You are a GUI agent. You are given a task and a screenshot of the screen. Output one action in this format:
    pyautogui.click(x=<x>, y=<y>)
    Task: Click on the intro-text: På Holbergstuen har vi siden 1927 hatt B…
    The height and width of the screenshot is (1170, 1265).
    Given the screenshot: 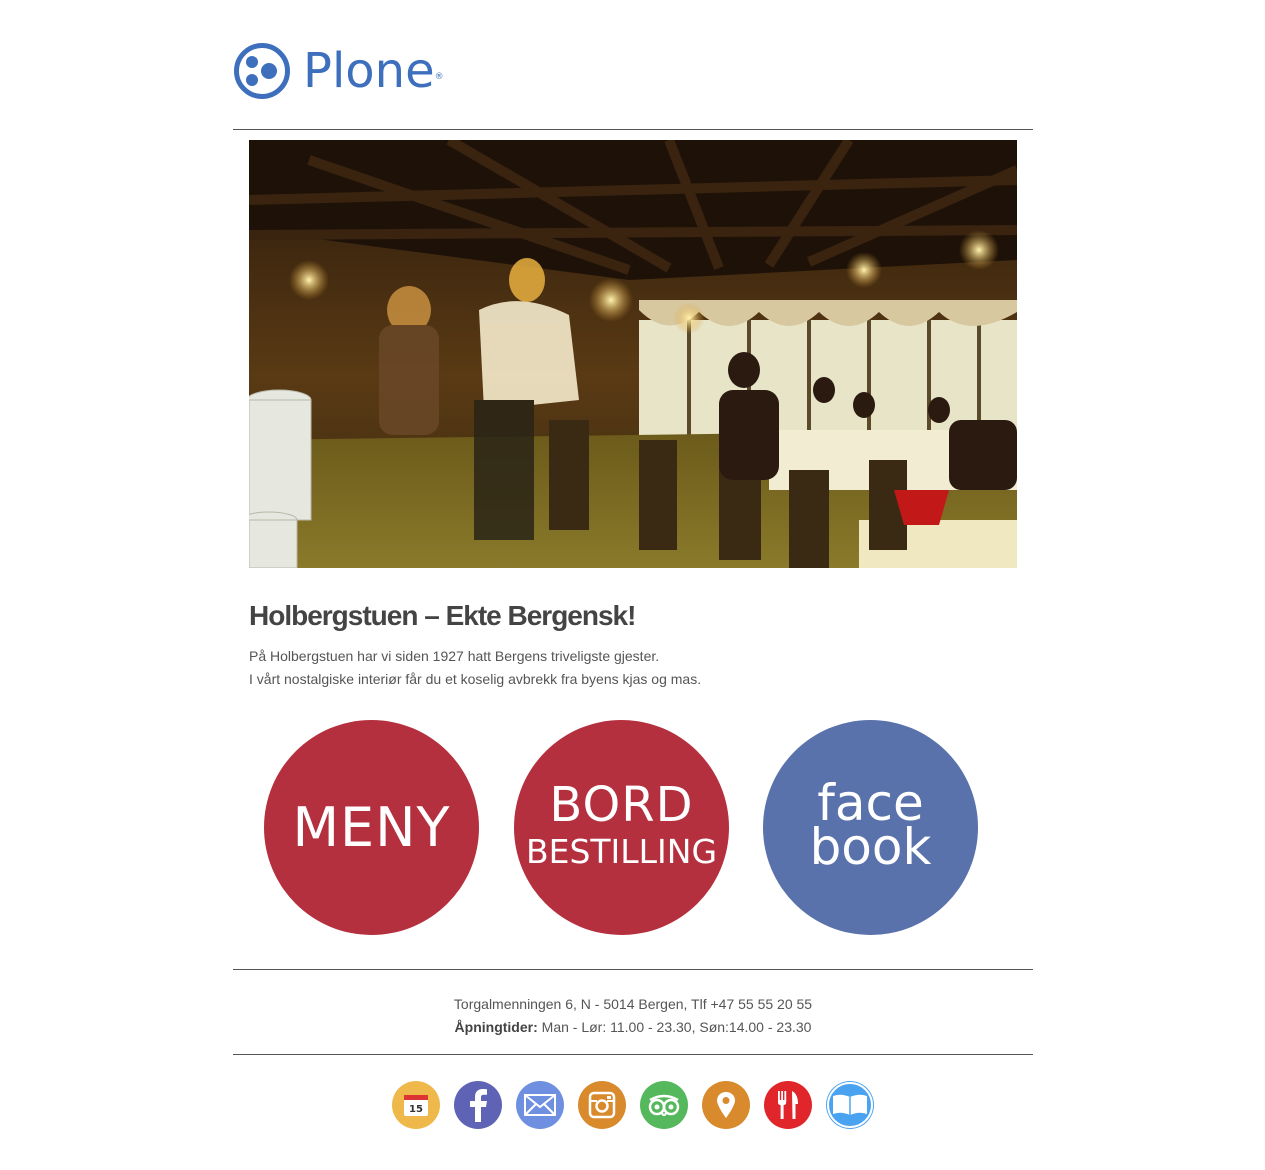 What is the action you would take?
    pyautogui.click(x=475, y=668)
    